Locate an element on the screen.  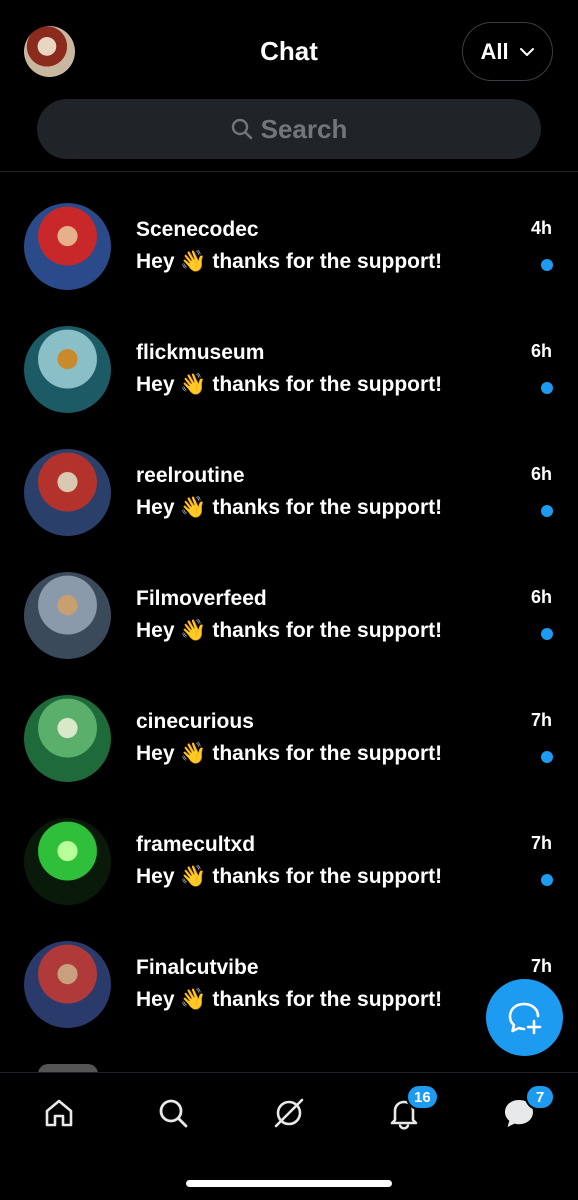
conversation-name: Filmoverfeed is located at coordinates (201, 598).